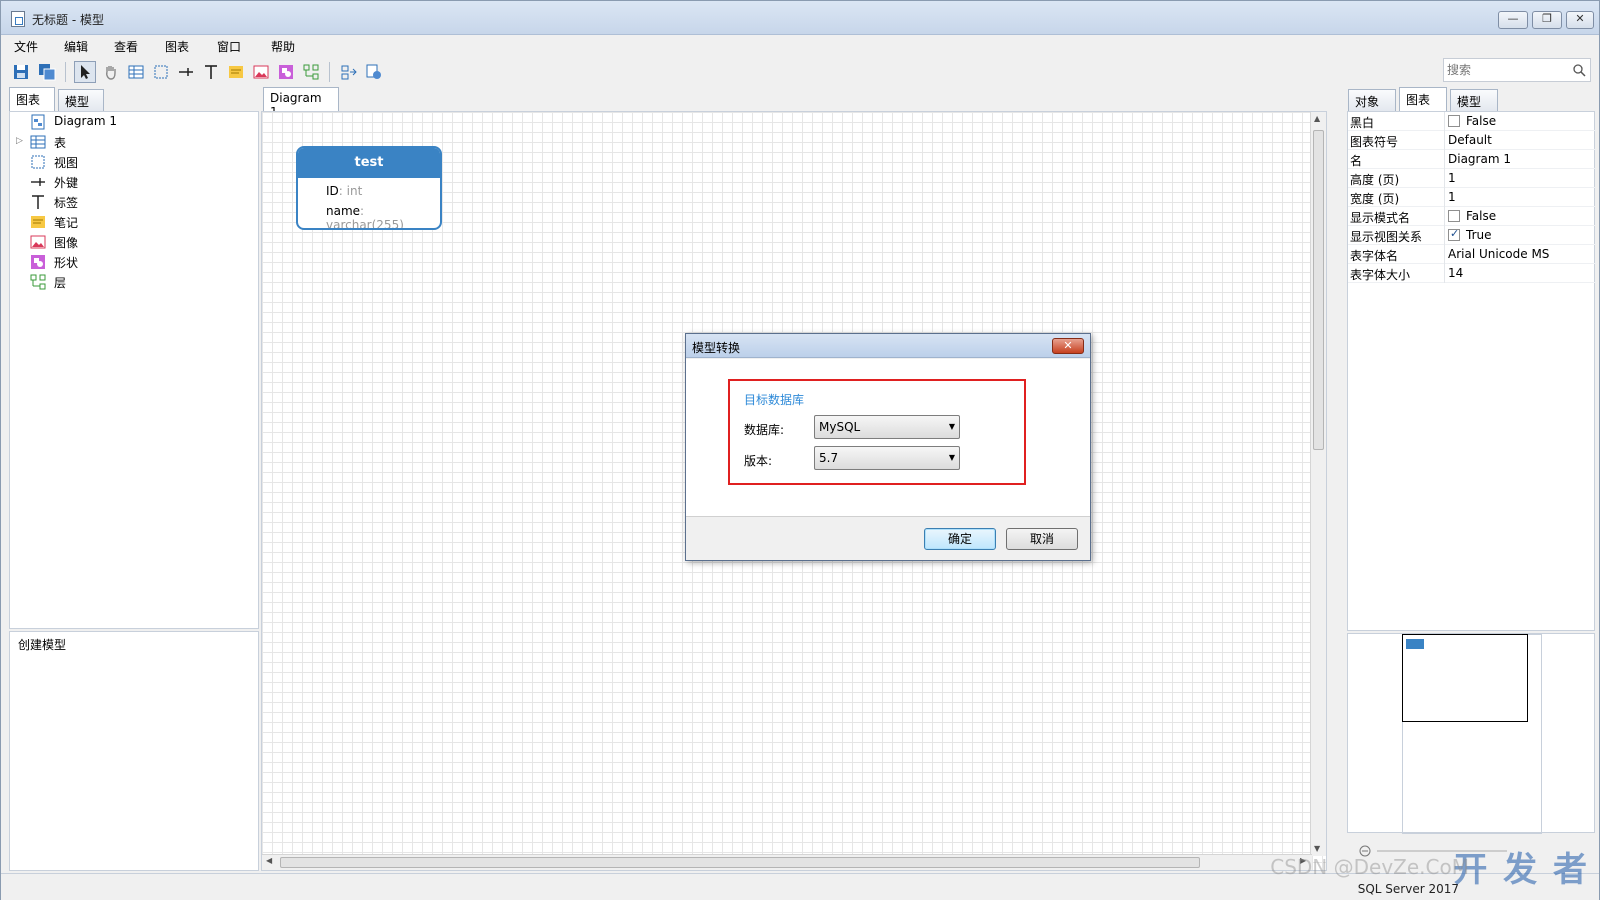  I want to click on cancel-button: 取消, so click(1042, 539).